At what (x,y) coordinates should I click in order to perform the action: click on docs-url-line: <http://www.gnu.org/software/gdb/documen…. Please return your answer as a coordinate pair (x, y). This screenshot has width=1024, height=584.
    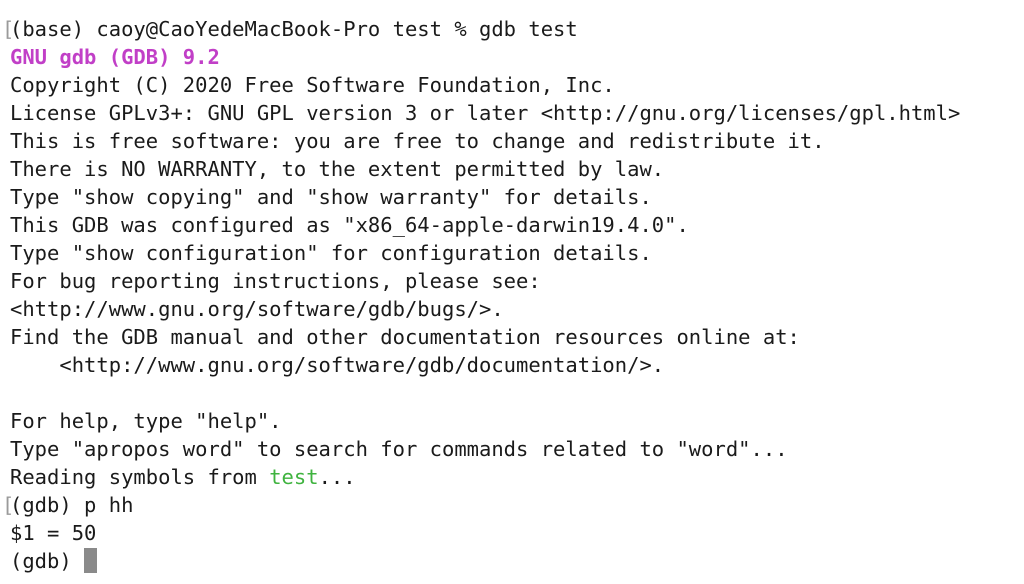
    Looking at the image, I should click on (337, 365).